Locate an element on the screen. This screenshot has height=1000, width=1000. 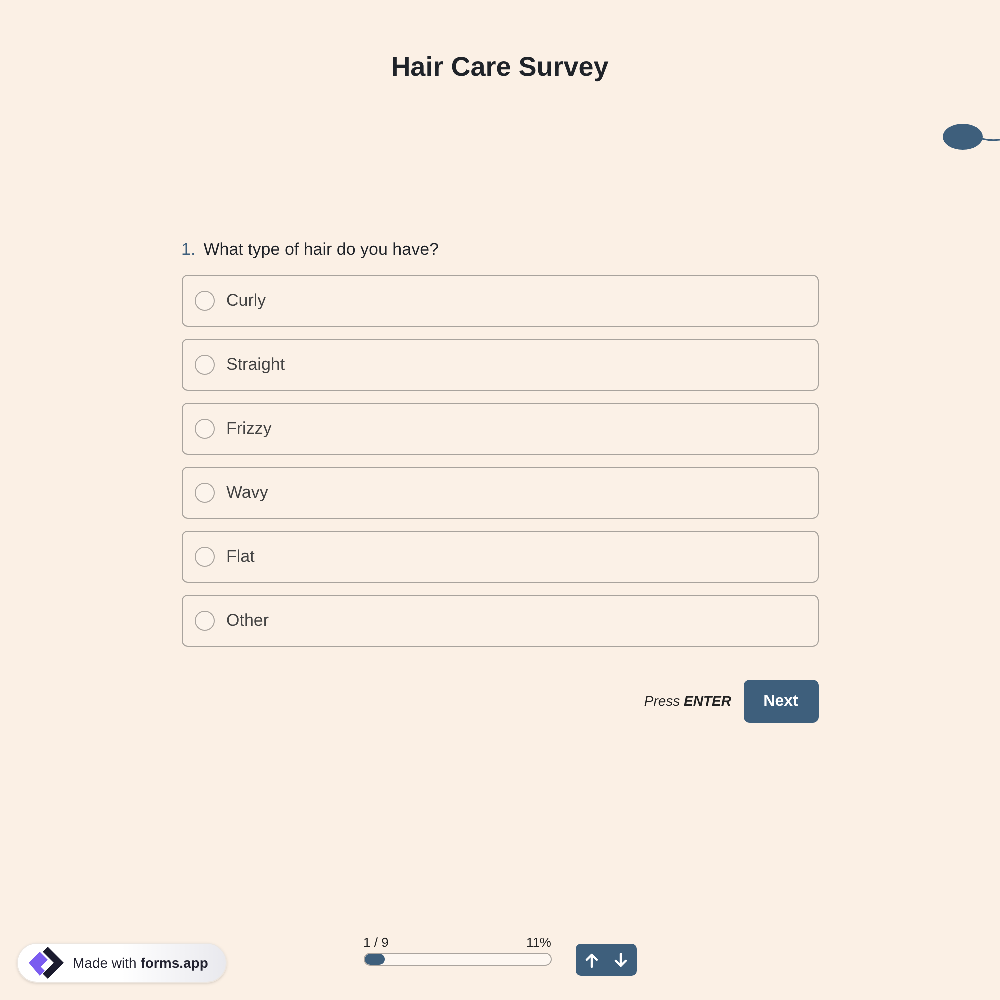
arrow-down-icon is located at coordinates (621, 960).